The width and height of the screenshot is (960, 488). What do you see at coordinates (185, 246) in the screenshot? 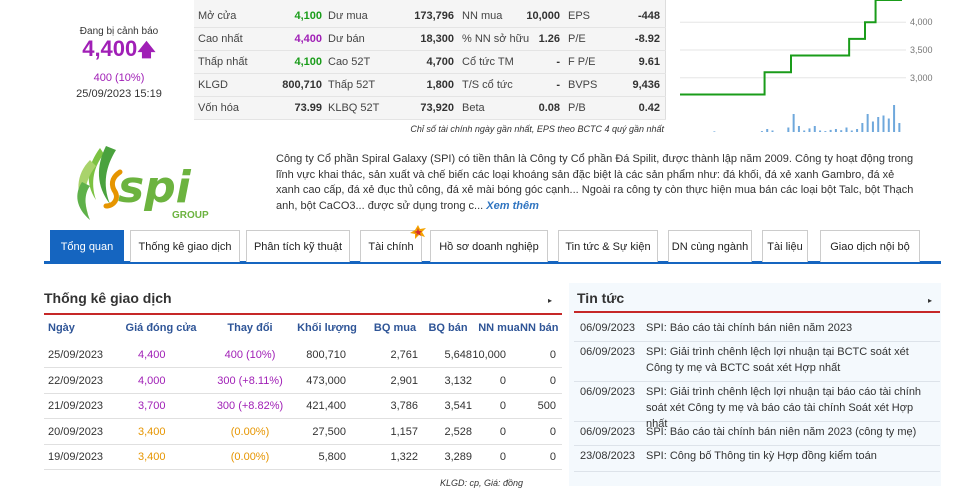
I see `tab-1: Thống kê giao dịch` at bounding box center [185, 246].